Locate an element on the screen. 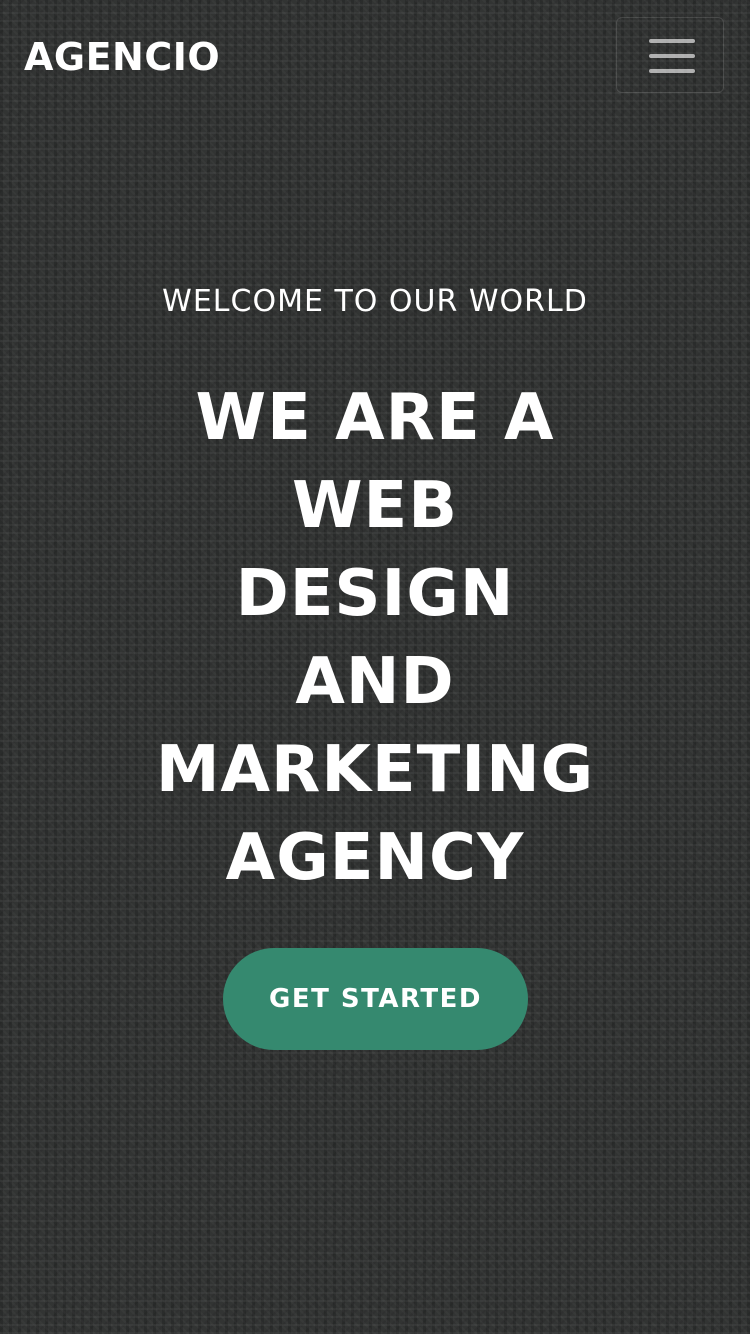 This screenshot has height=1334, width=750. menu-toggle-button is located at coordinates (670, 55).